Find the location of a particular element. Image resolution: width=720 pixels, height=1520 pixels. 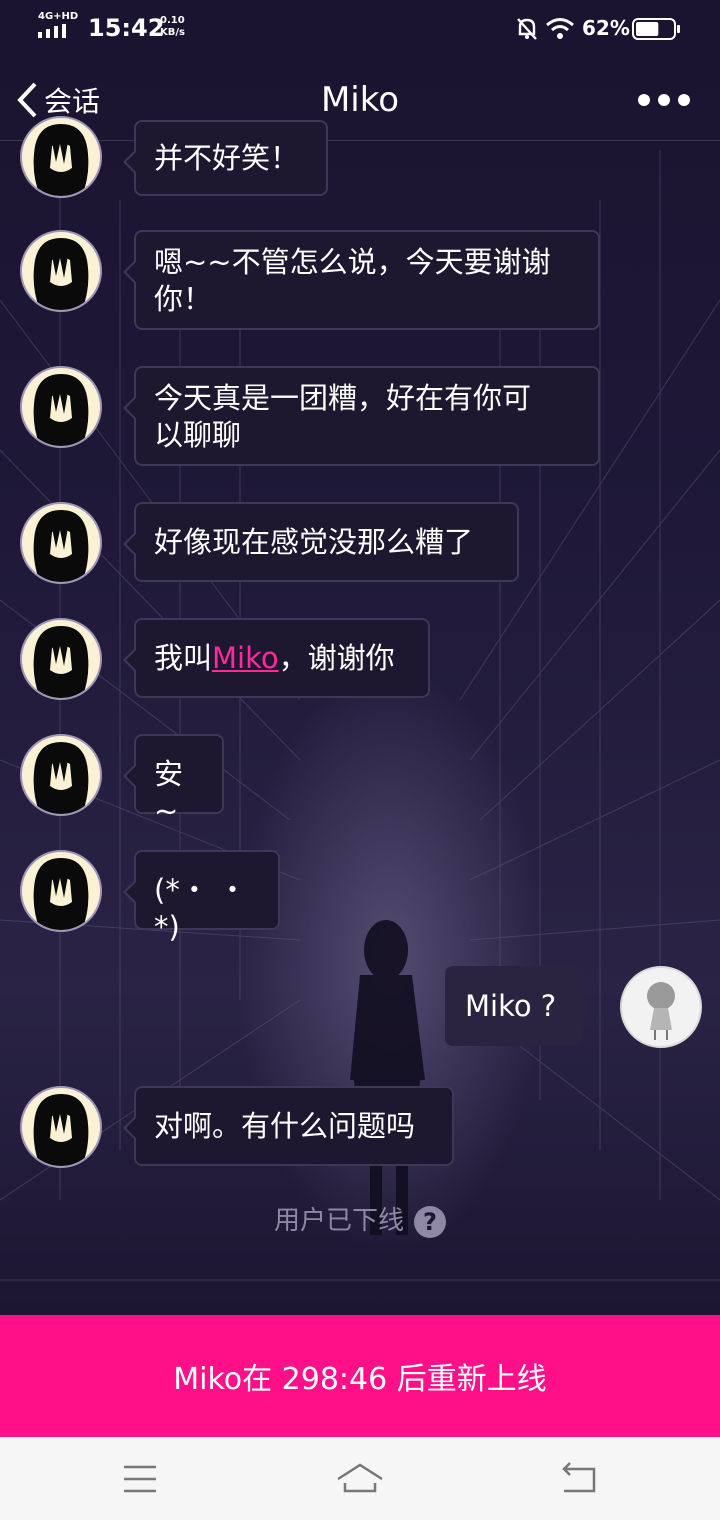

reconnect-banner: Miko在 298:46 后重新上线 is located at coordinates (360, 1376).